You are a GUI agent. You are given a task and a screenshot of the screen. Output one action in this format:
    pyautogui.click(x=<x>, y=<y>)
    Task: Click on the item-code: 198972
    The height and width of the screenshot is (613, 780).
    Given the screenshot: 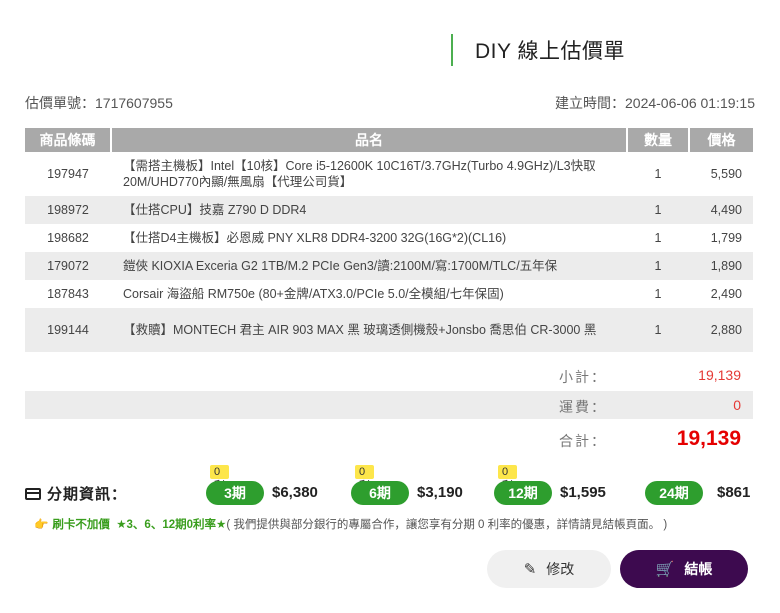 What is the action you would take?
    pyautogui.click(x=68, y=210)
    